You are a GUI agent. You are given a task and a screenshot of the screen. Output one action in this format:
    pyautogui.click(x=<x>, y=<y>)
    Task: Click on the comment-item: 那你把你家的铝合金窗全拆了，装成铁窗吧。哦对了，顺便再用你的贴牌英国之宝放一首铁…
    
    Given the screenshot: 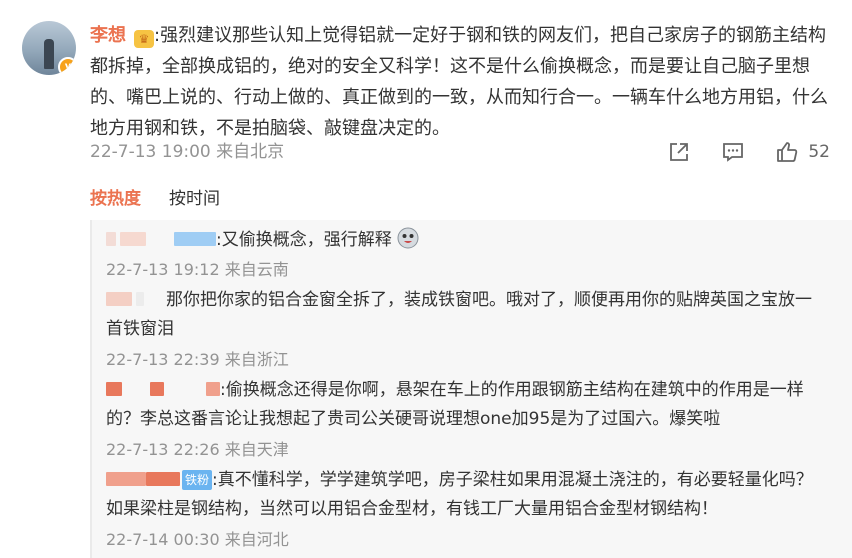 What is the action you would take?
    pyautogui.click(x=466, y=315)
    